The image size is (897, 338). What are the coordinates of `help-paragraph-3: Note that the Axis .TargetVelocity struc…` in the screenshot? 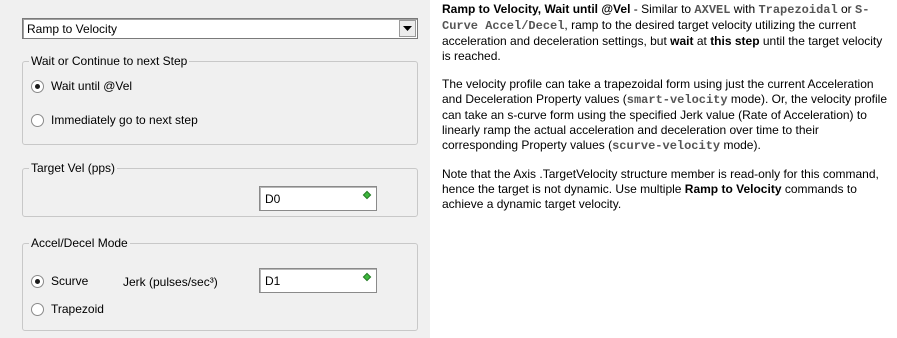 It's located at (668, 189).